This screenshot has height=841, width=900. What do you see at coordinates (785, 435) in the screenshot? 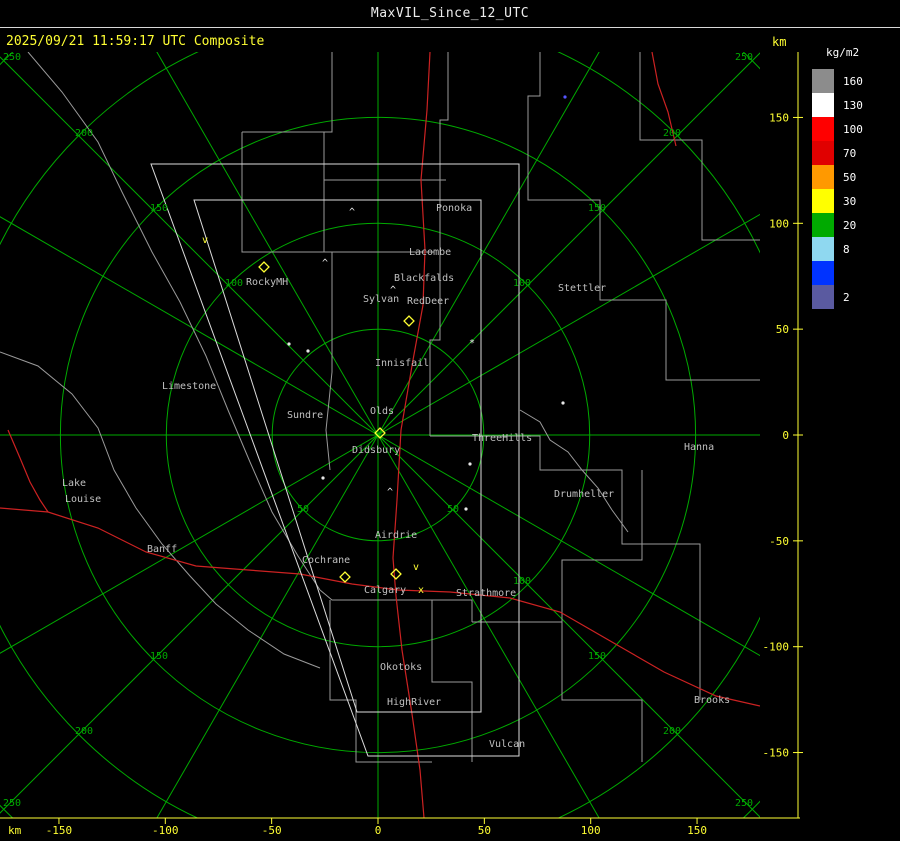
I see `right-axis-tick-label: 0` at bounding box center [785, 435].